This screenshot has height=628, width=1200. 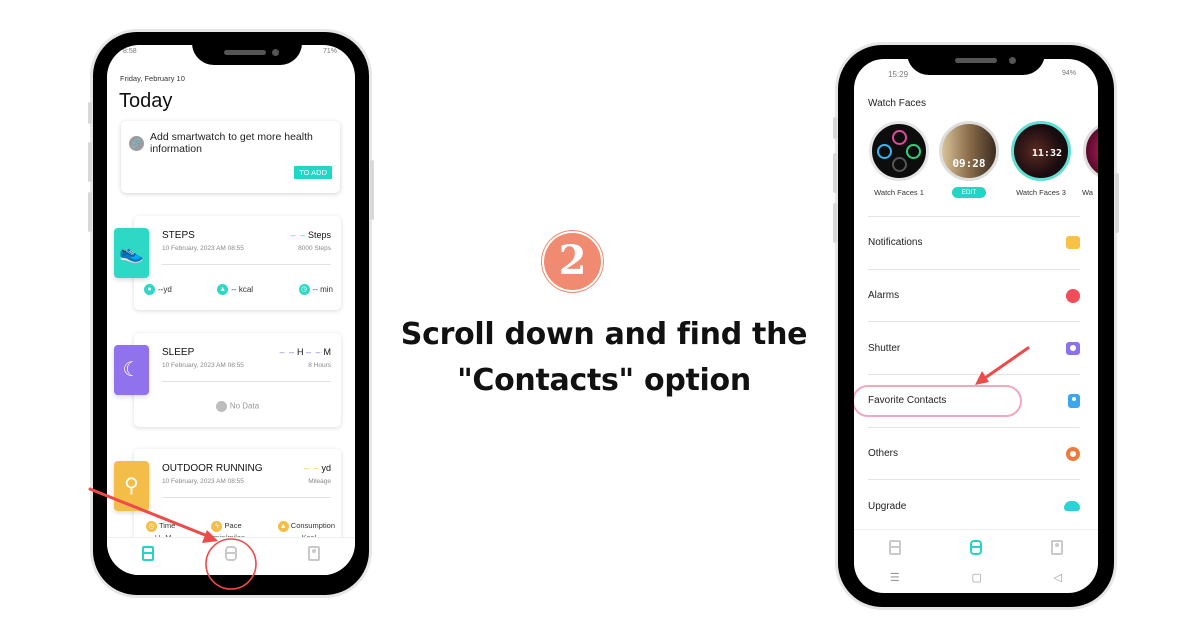 I want to click on steps-goal: 8000 Steps, so click(x=314, y=248).